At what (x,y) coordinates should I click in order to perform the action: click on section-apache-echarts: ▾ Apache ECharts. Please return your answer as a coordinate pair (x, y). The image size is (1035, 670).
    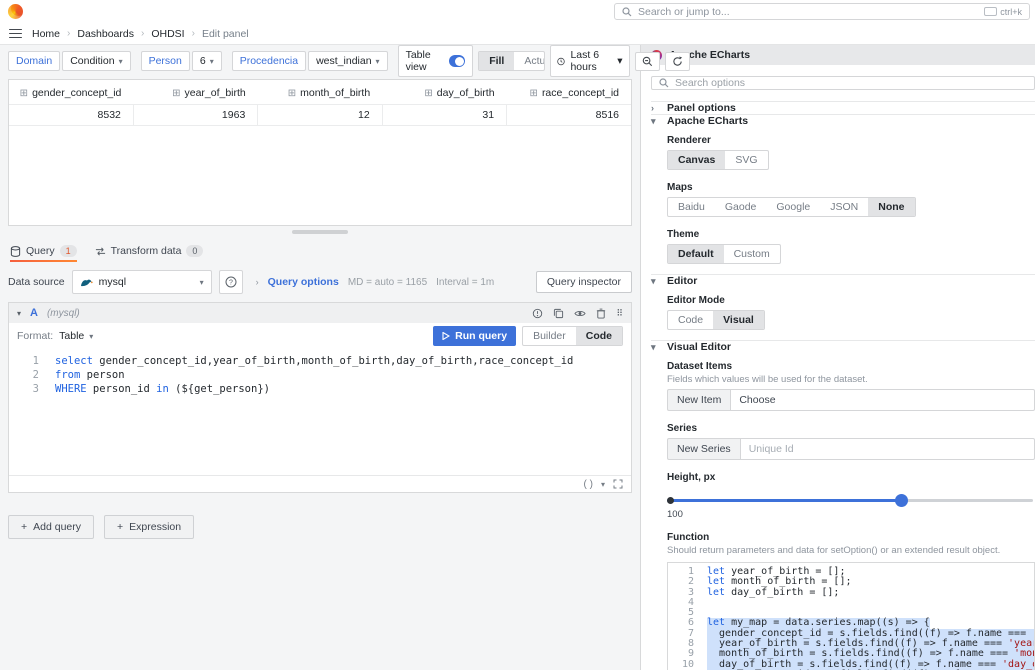
    Looking at the image, I should click on (843, 120).